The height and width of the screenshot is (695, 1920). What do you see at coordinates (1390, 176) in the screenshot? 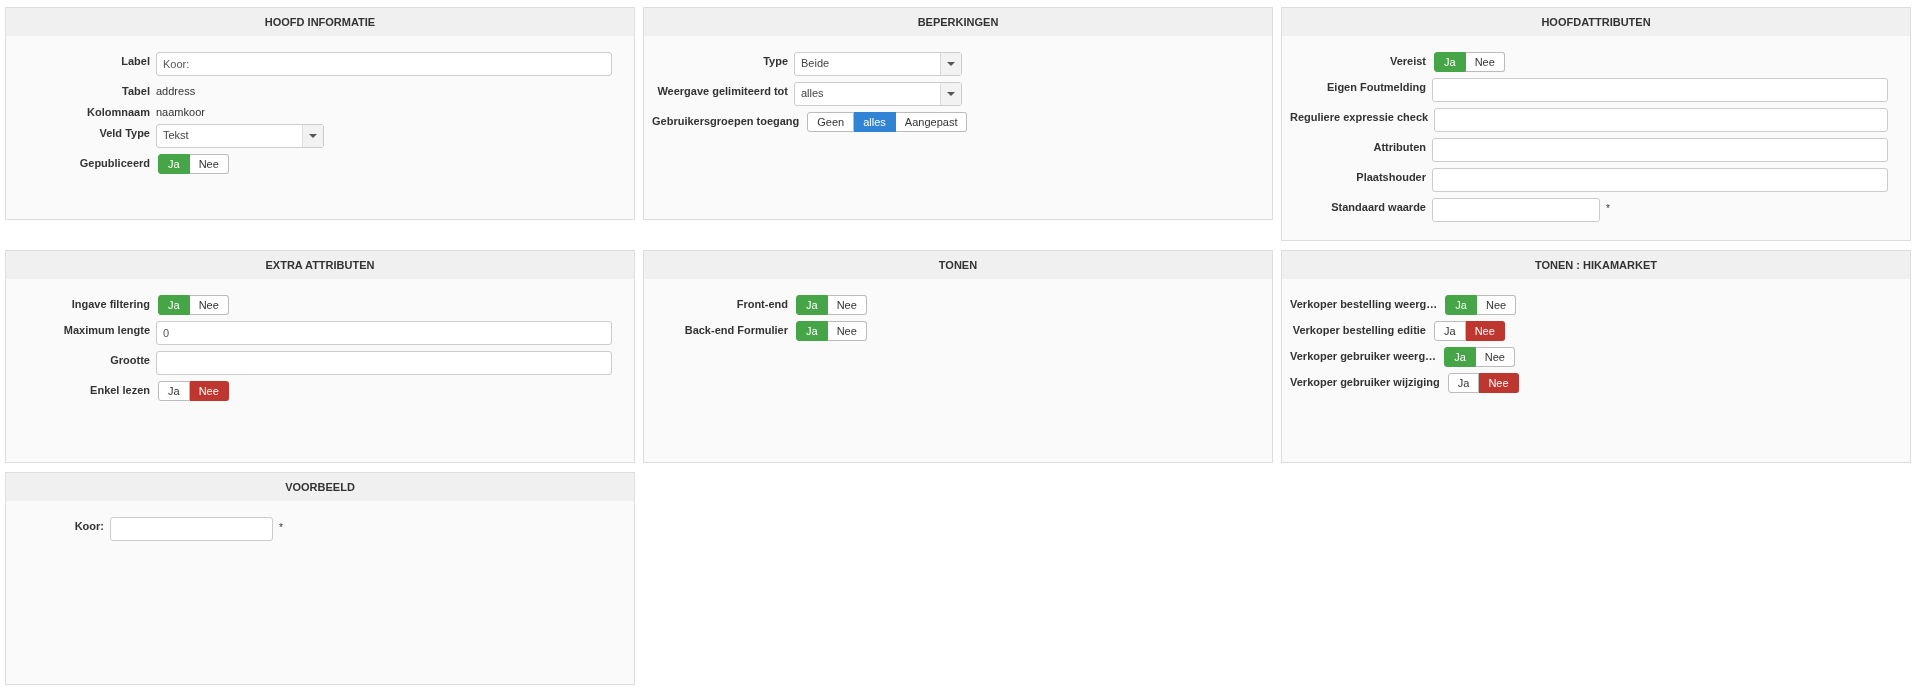
I see `field-label: Plaatshouder` at bounding box center [1390, 176].